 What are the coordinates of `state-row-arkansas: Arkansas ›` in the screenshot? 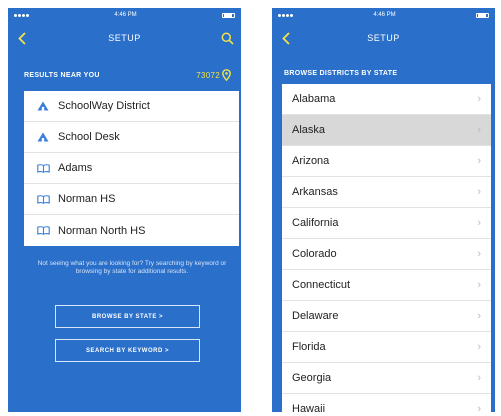 It's located at (386, 192).